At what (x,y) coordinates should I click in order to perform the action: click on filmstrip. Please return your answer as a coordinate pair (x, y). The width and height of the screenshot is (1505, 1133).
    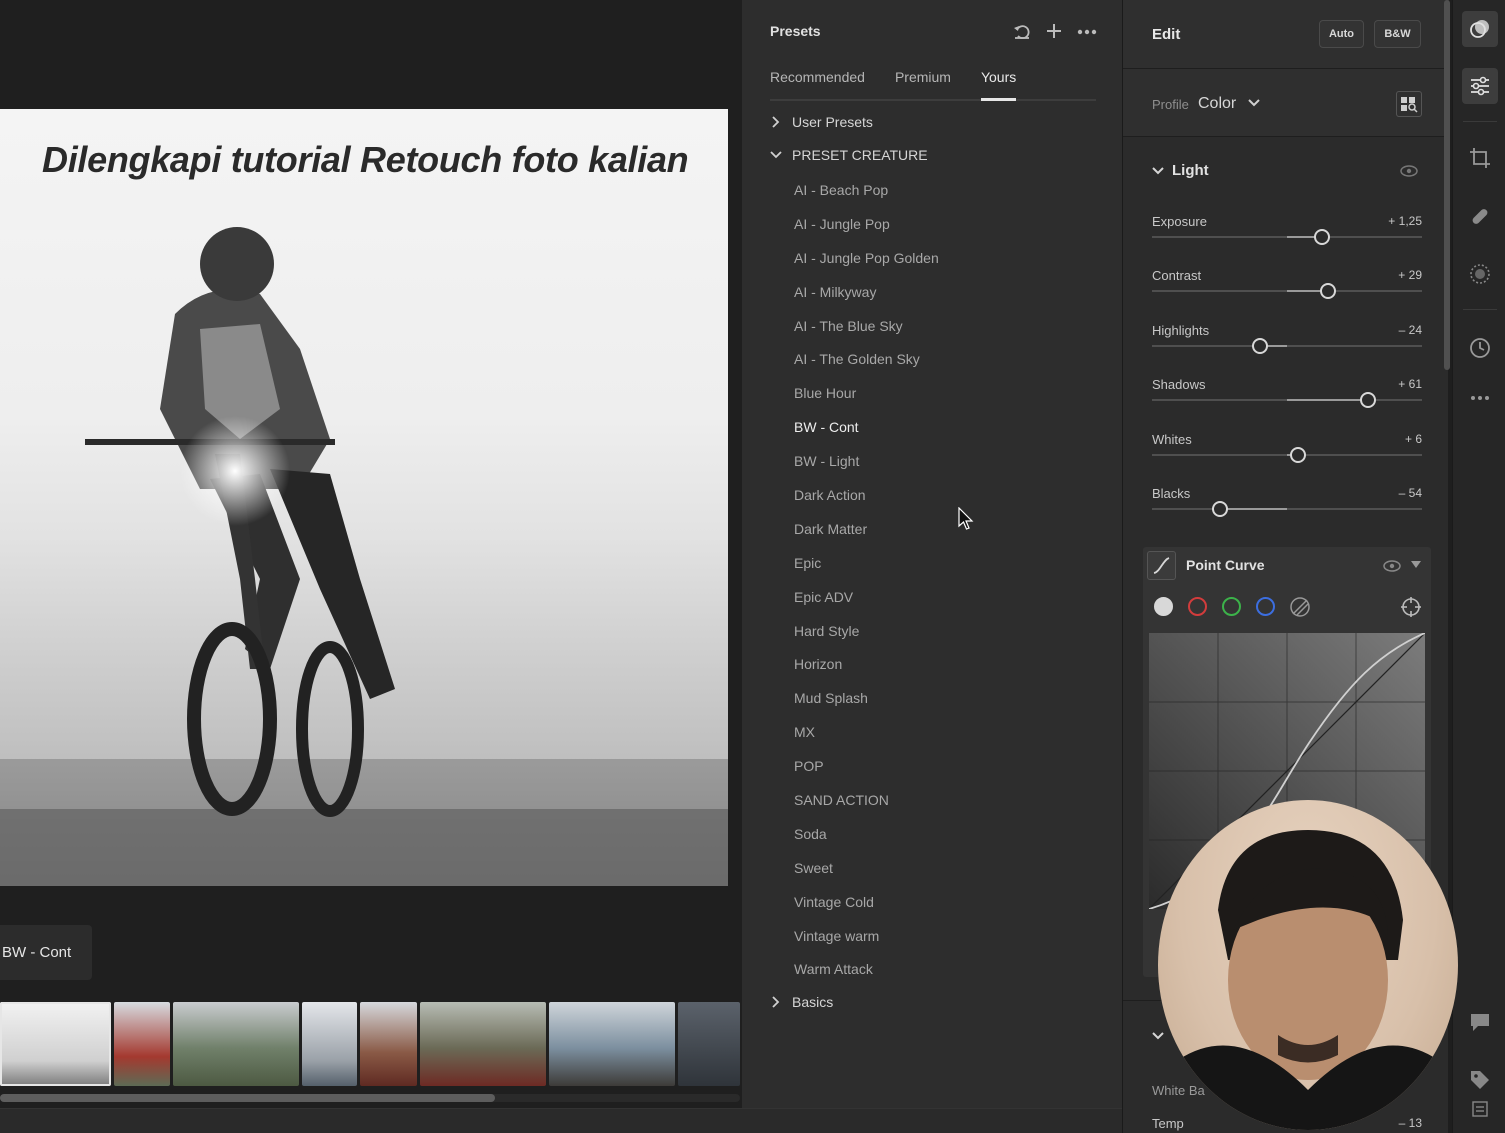
    Looking at the image, I should click on (371, 1045).